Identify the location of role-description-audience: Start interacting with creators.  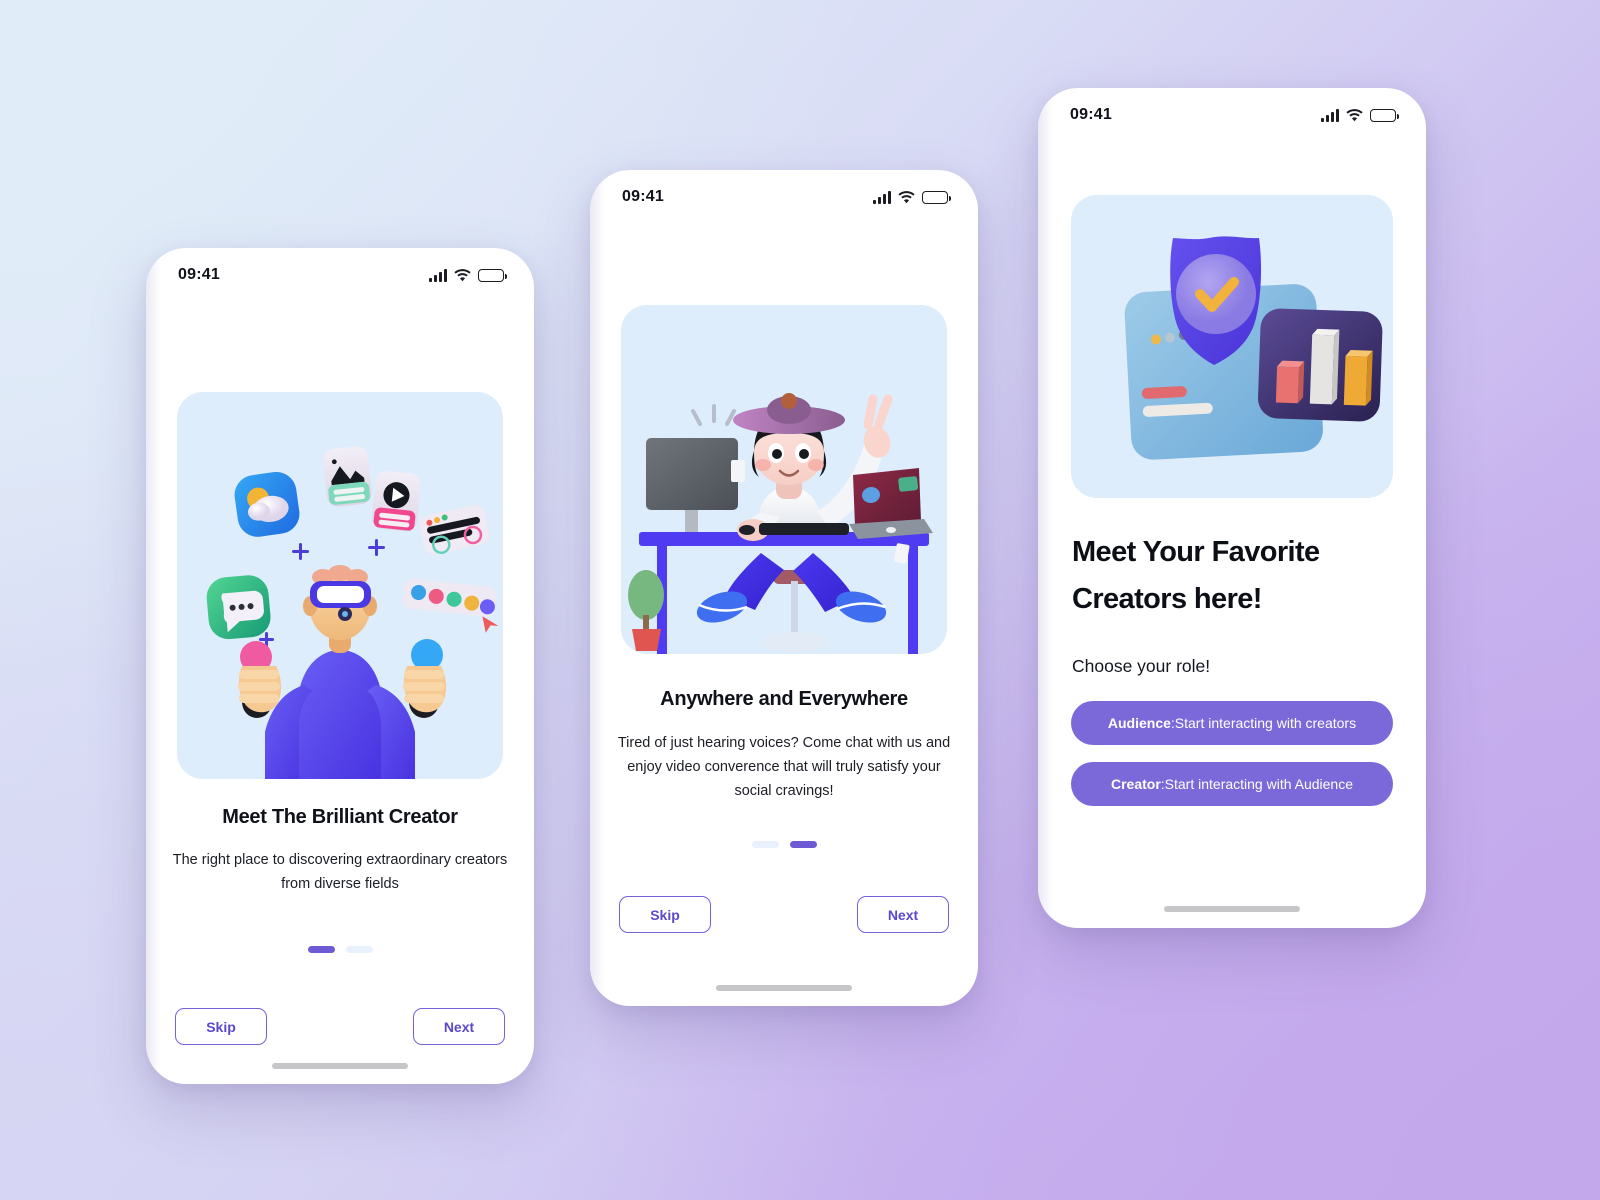
(1265, 723).